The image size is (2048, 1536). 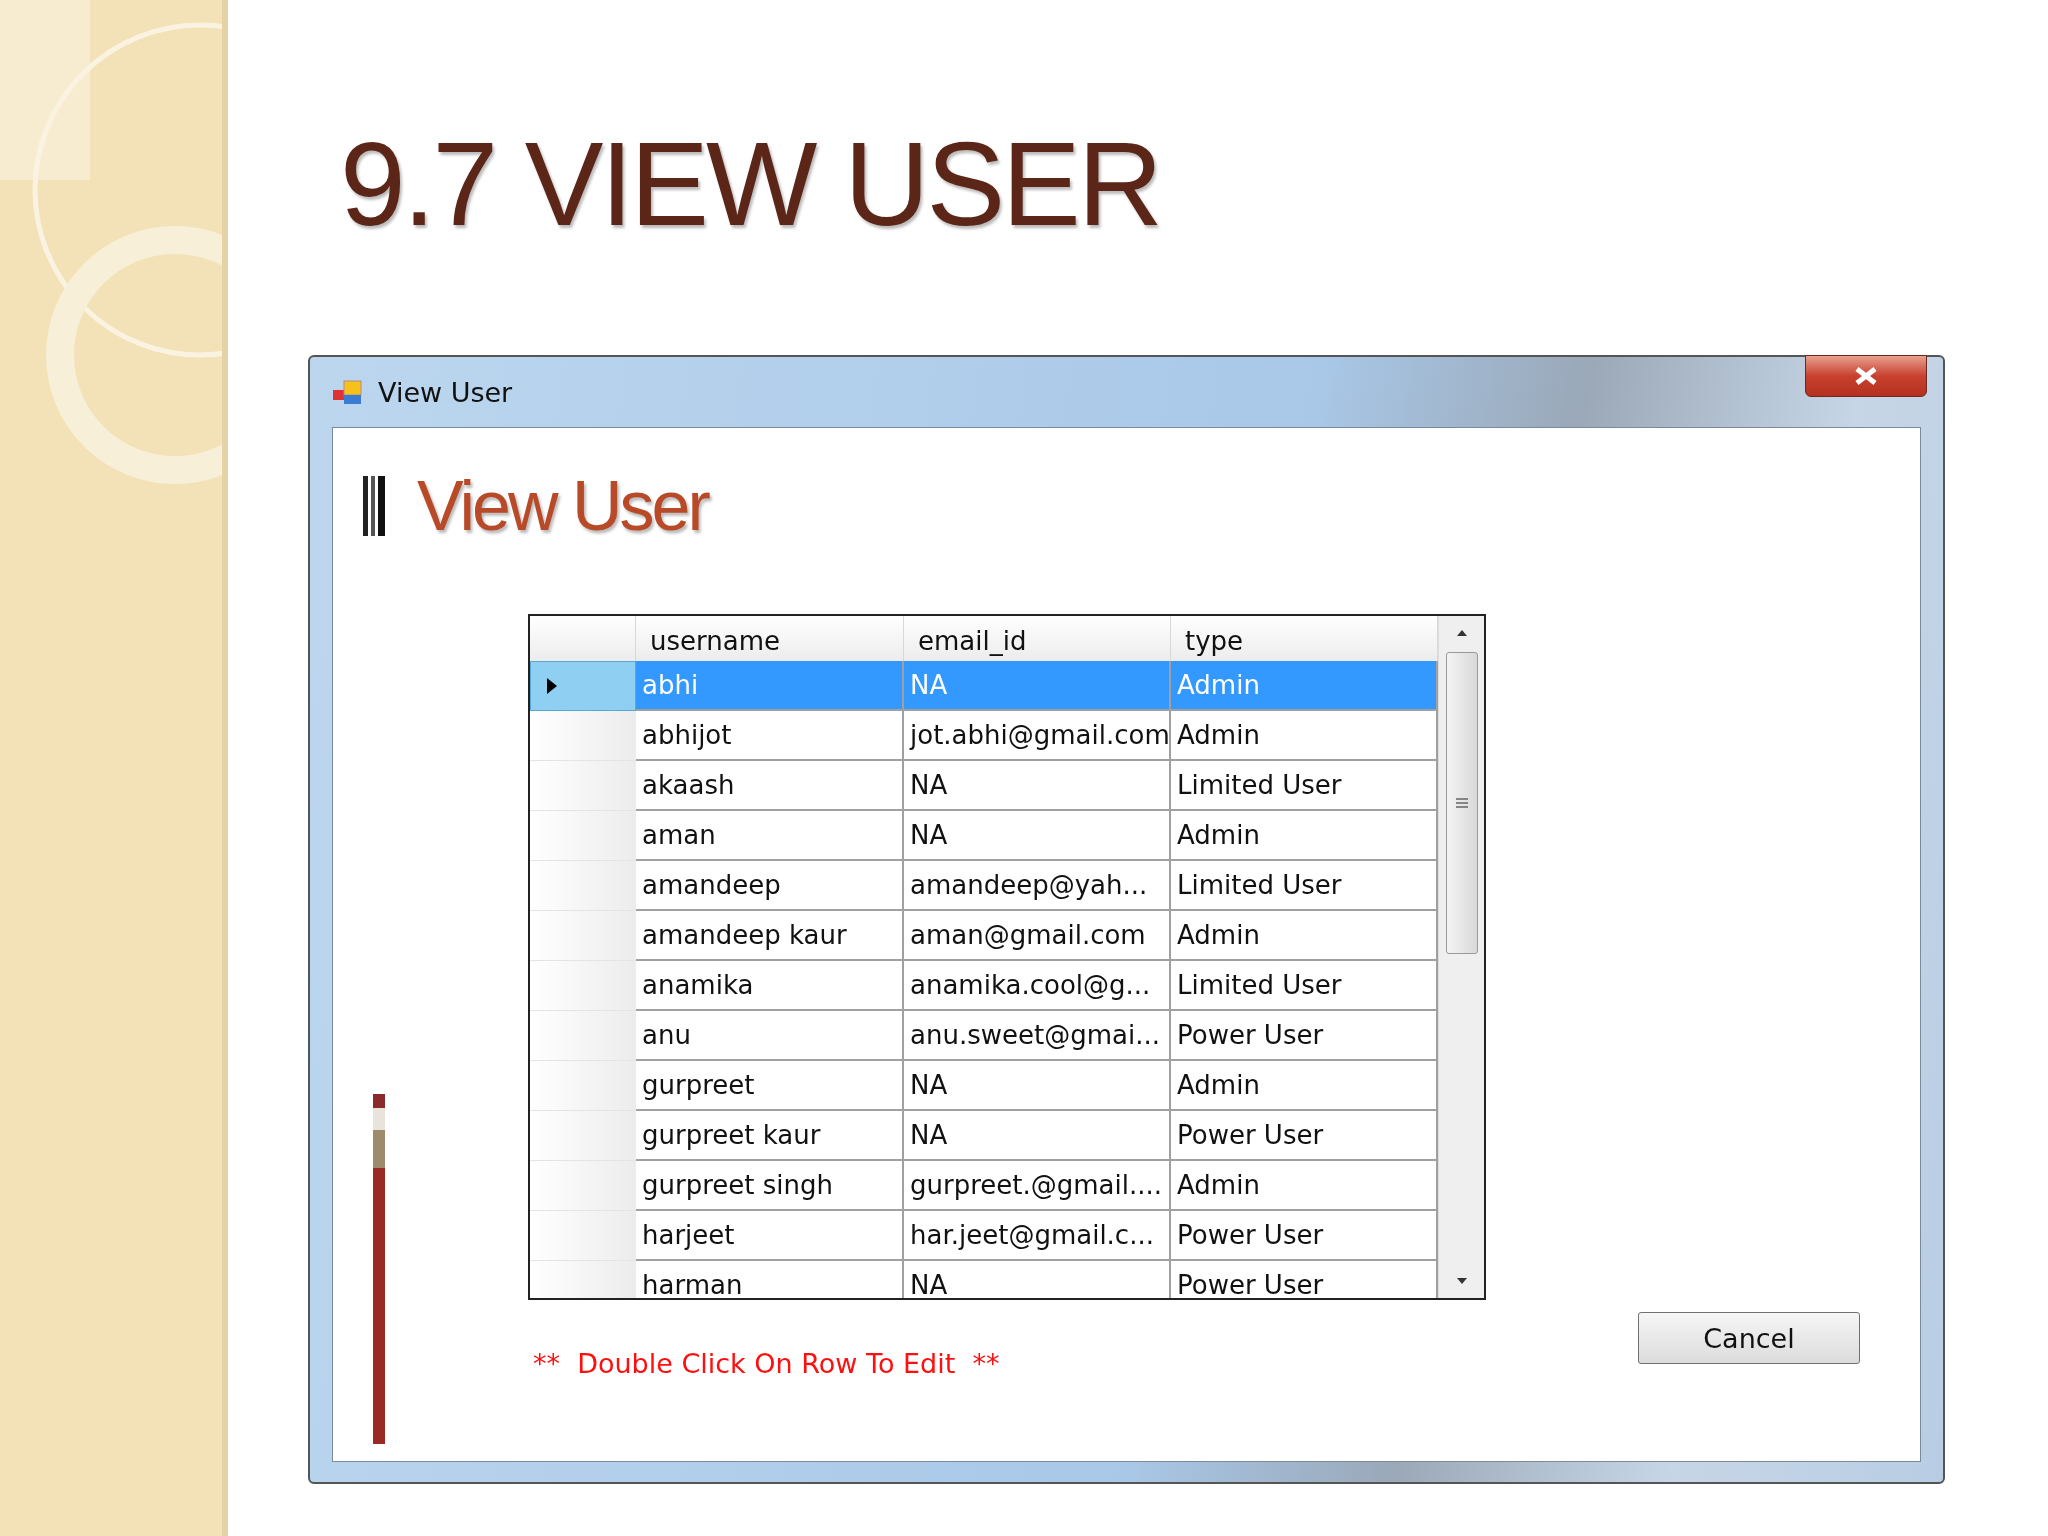 What do you see at coordinates (770, 886) in the screenshot?
I see `table-cell: amandeep` at bounding box center [770, 886].